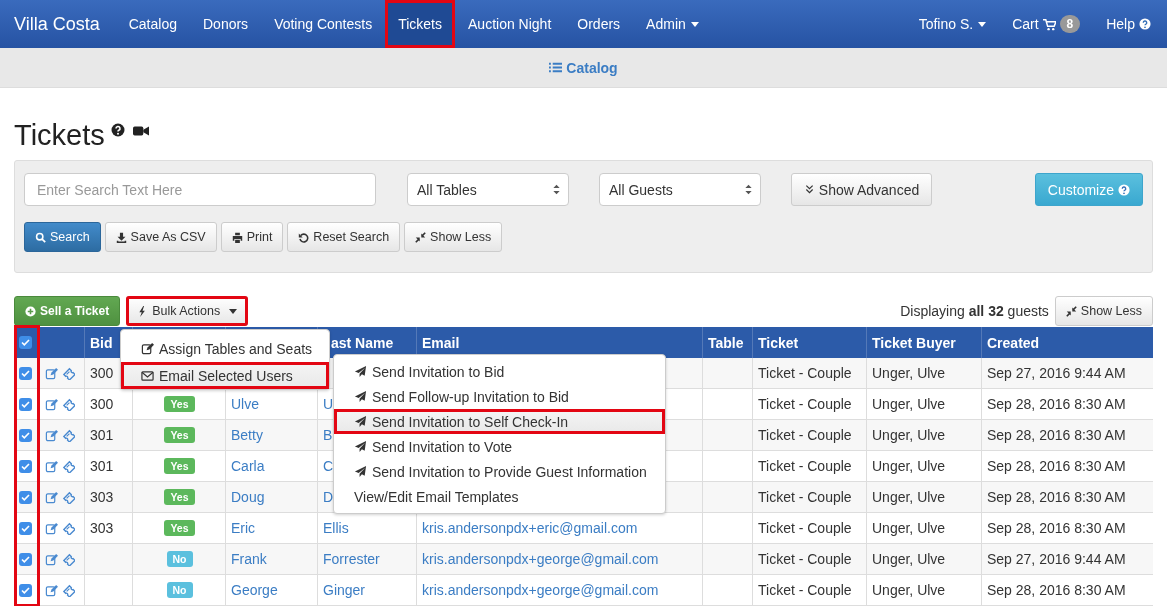 Image resolution: width=1167 pixels, height=606 pixels. What do you see at coordinates (499, 371) in the screenshot?
I see `menu-item: Send Invitation to Bid` at bounding box center [499, 371].